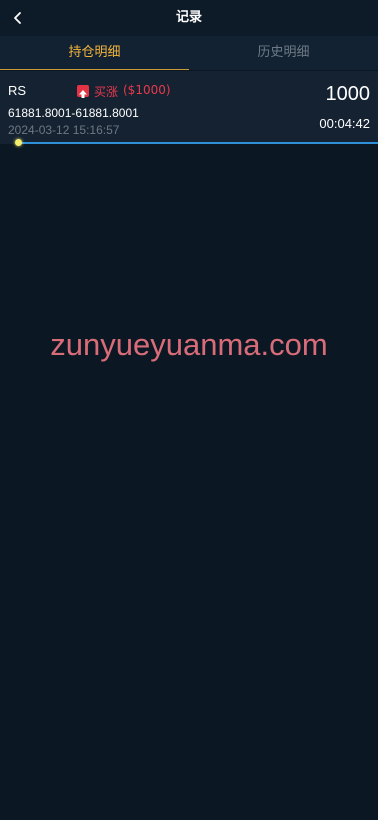 The width and height of the screenshot is (378, 820). I want to click on progress-indicator, so click(18, 142).